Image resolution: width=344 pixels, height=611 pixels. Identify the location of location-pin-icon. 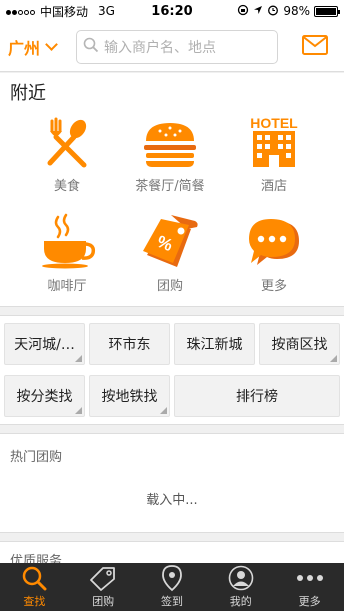
(172, 578).